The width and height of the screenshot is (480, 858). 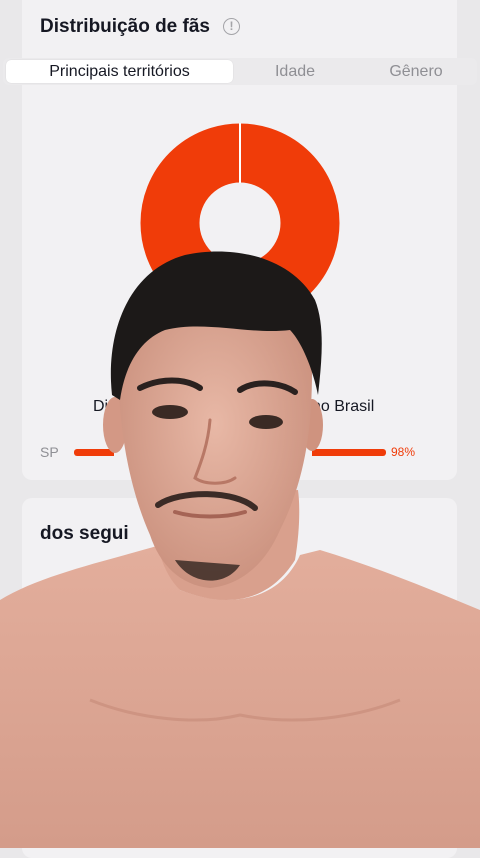 I want to click on left-eye, so click(x=170, y=412).